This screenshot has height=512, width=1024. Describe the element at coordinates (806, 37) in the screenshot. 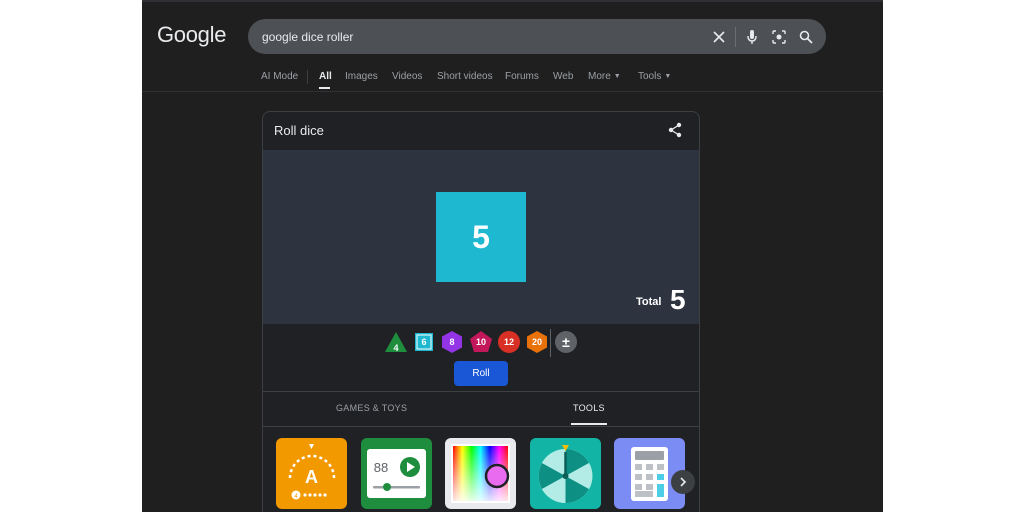

I see `search-icon` at that location.